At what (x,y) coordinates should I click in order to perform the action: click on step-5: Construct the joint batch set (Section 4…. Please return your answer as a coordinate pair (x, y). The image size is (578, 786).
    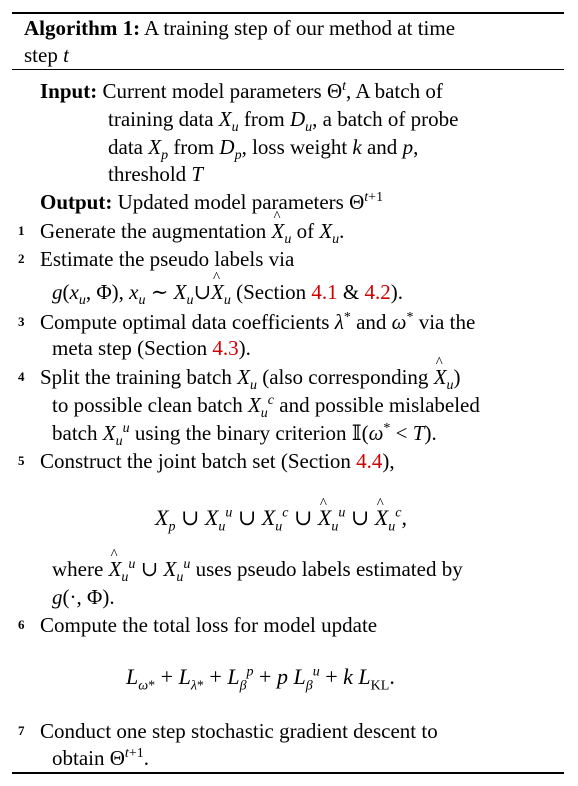
    Looking at the image, I should click on (217, 461).